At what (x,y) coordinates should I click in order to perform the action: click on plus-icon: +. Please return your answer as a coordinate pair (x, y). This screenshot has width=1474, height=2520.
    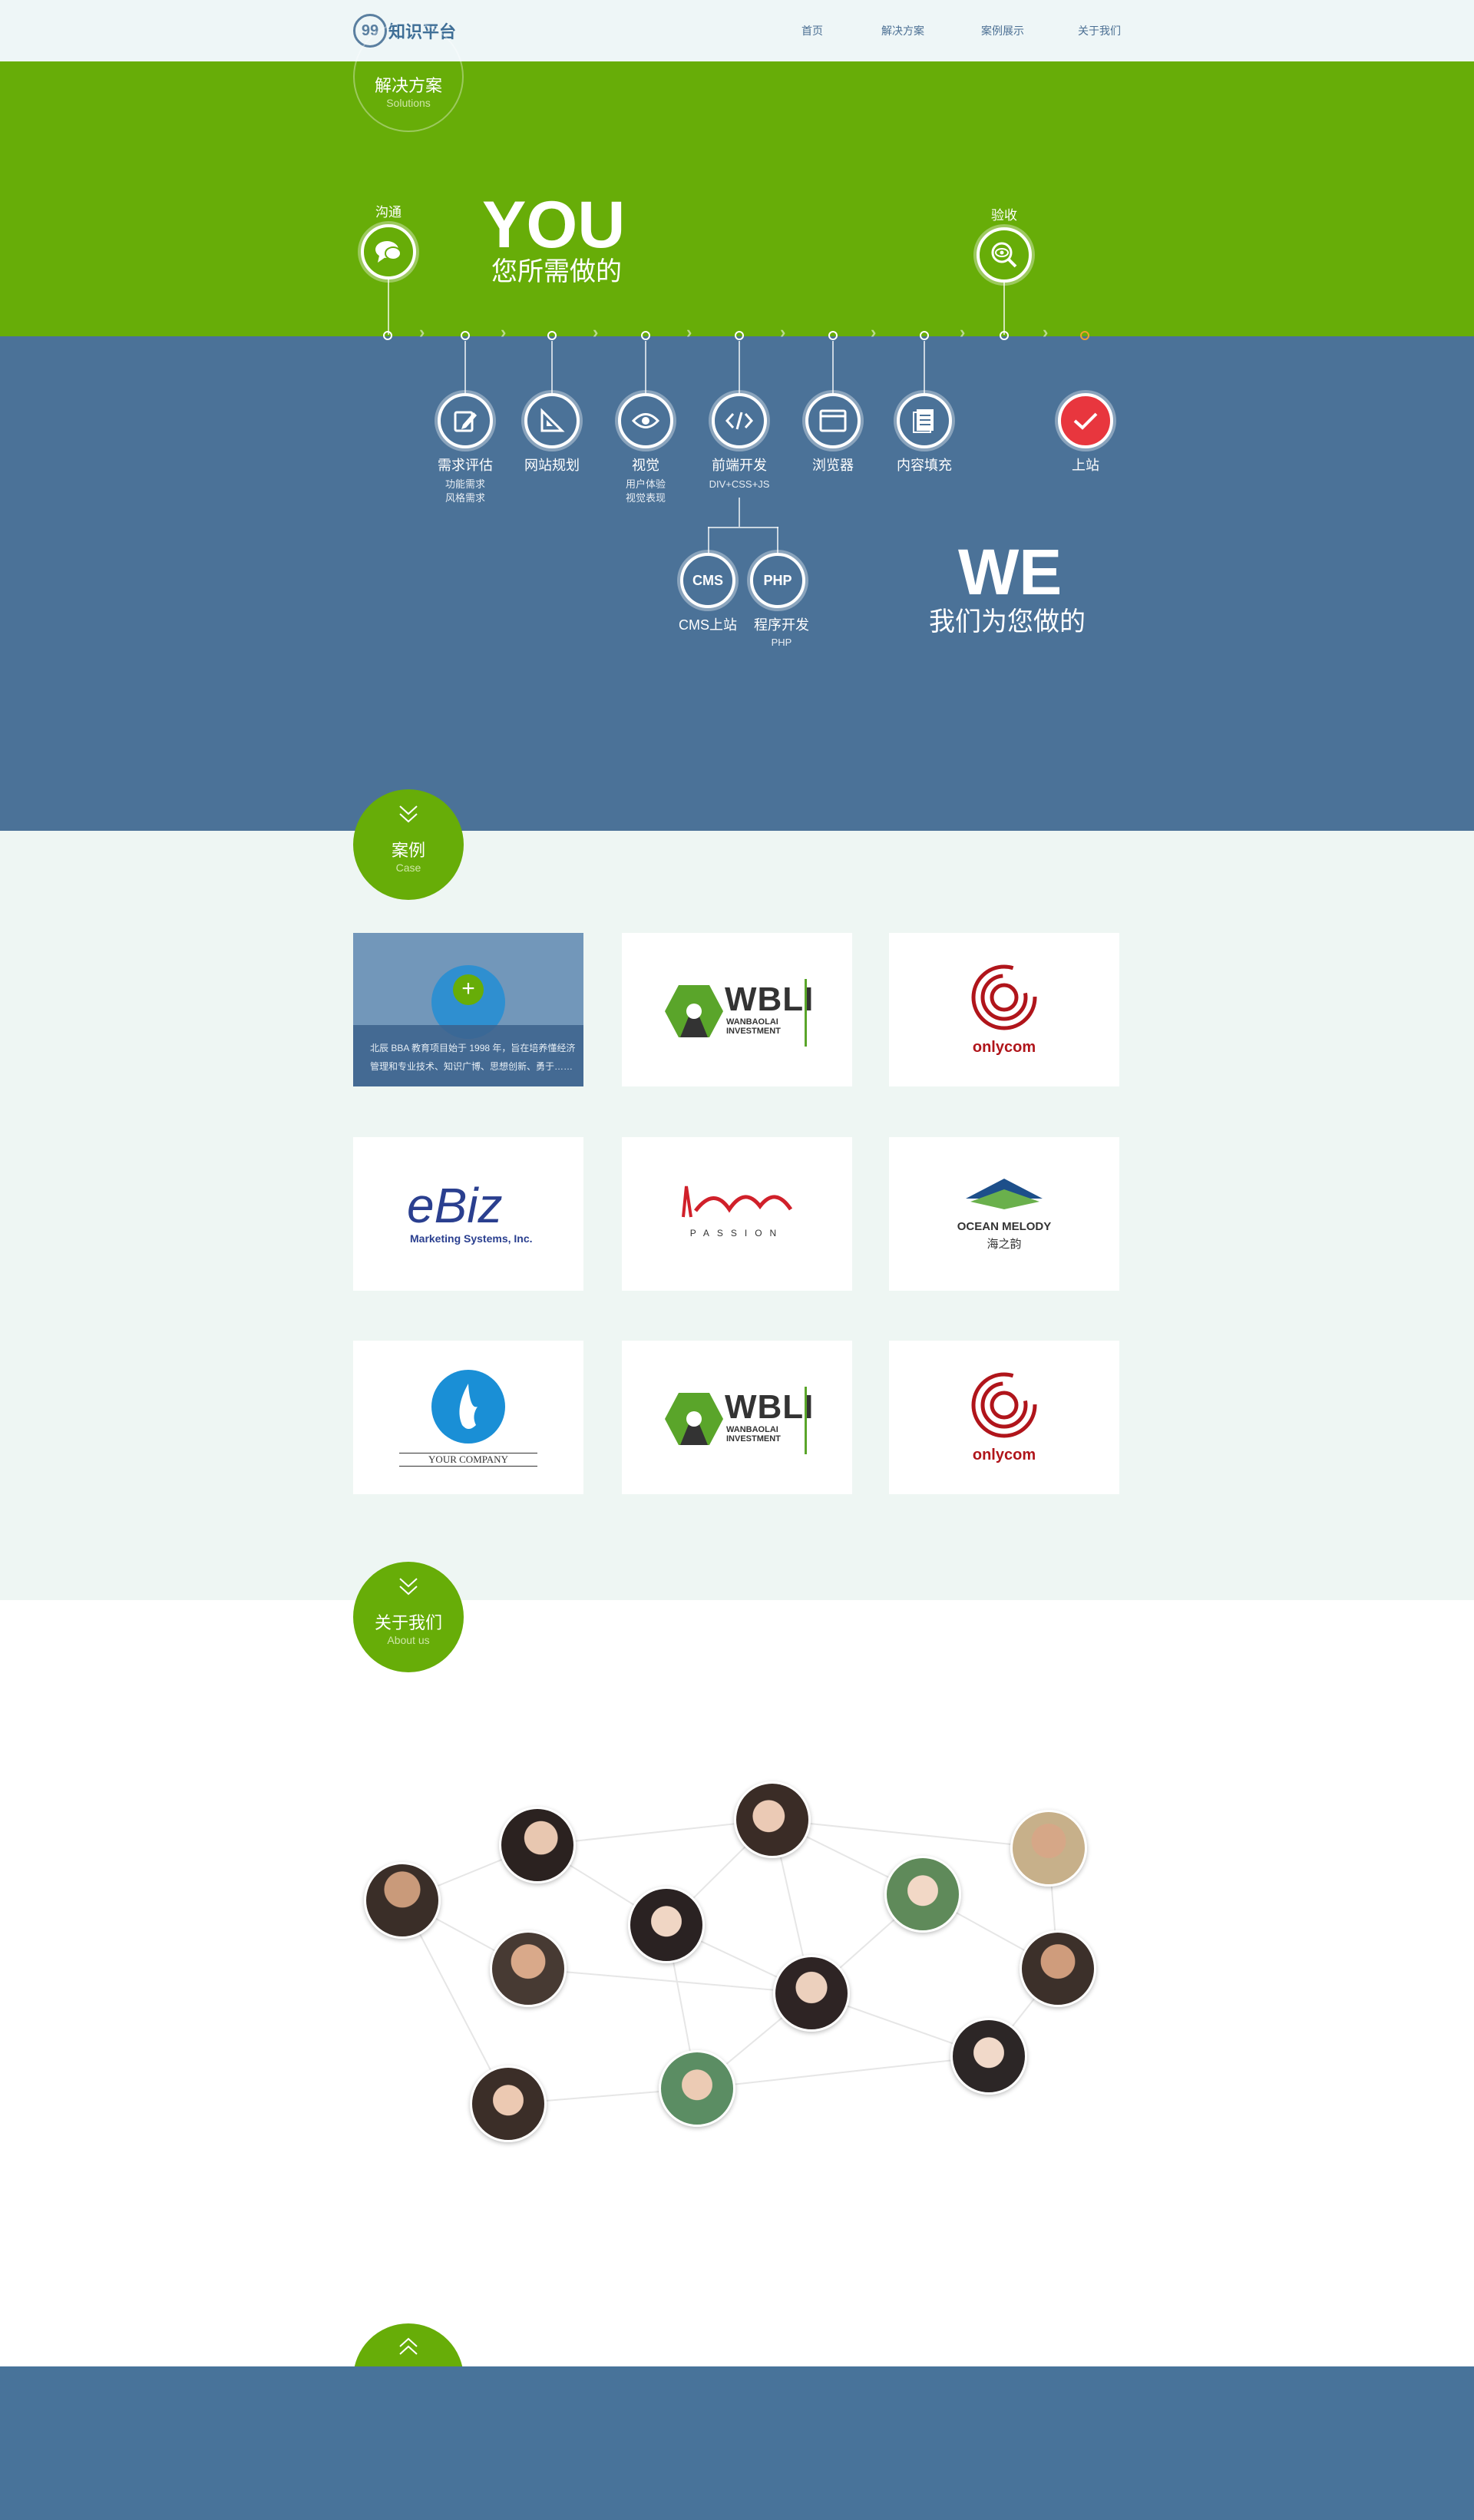
    Looking at the image, I should click on (469, 989).